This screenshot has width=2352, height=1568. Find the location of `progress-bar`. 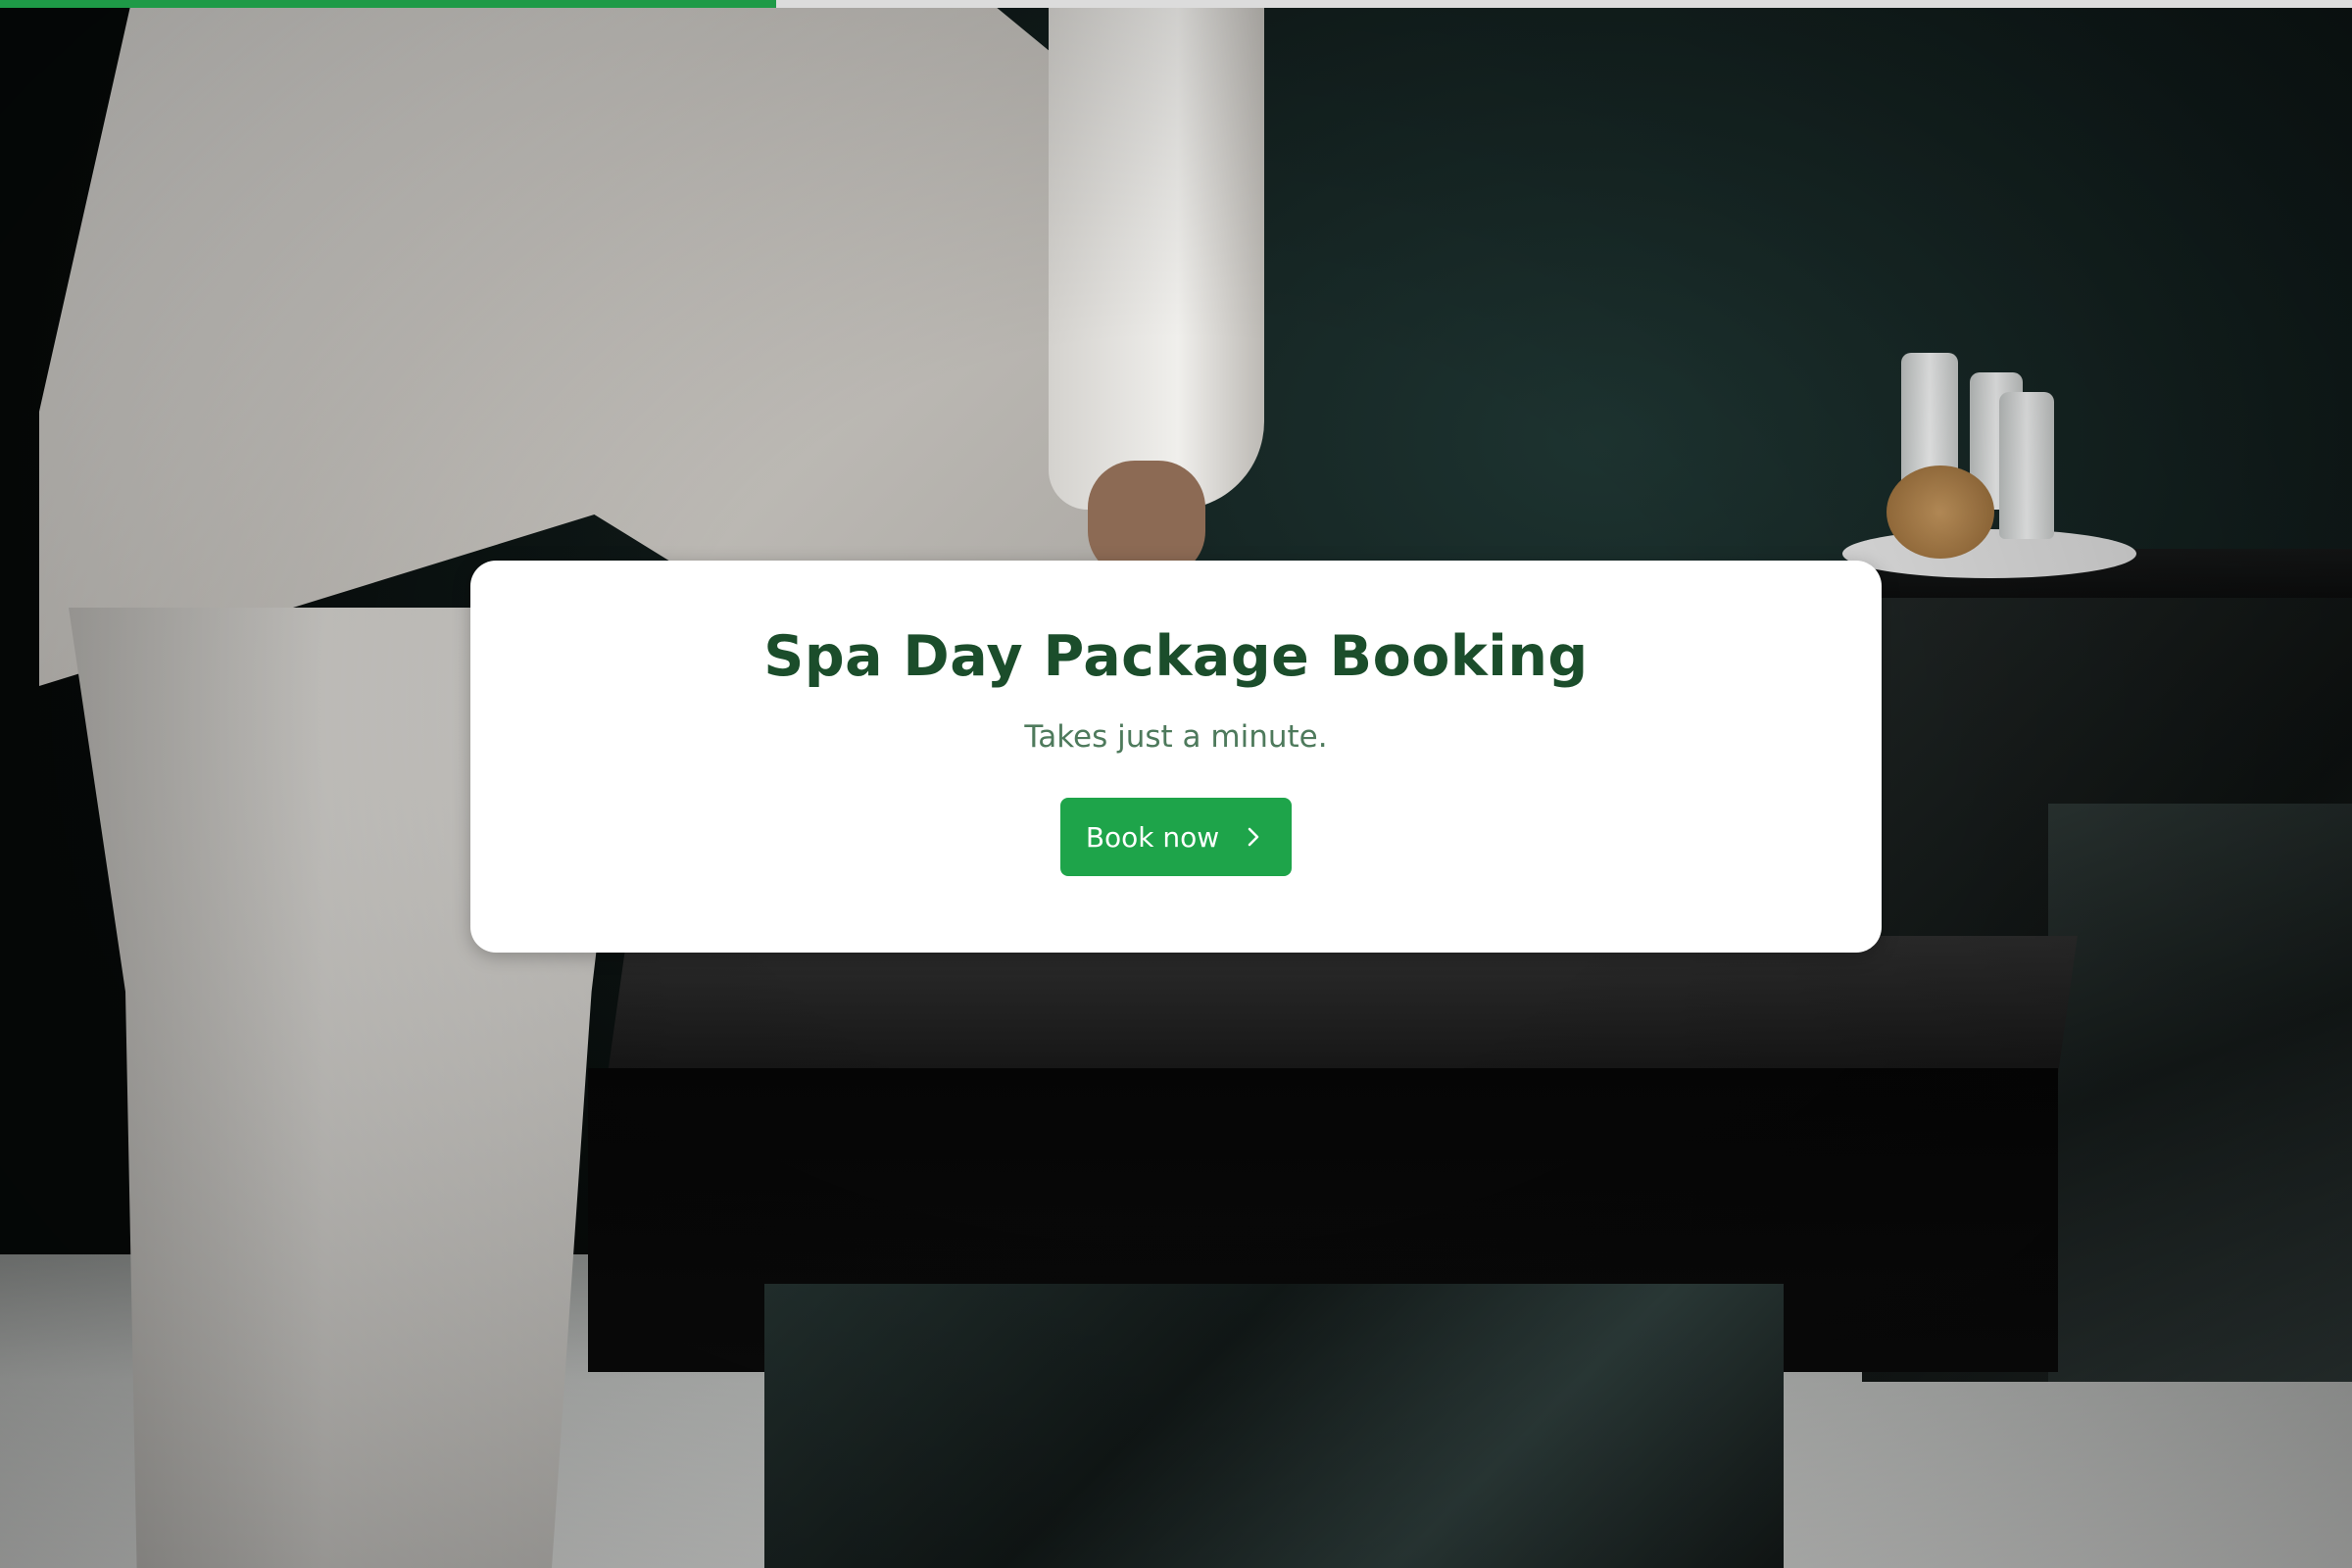

progress-bar is located at coordinates (1176, 4).